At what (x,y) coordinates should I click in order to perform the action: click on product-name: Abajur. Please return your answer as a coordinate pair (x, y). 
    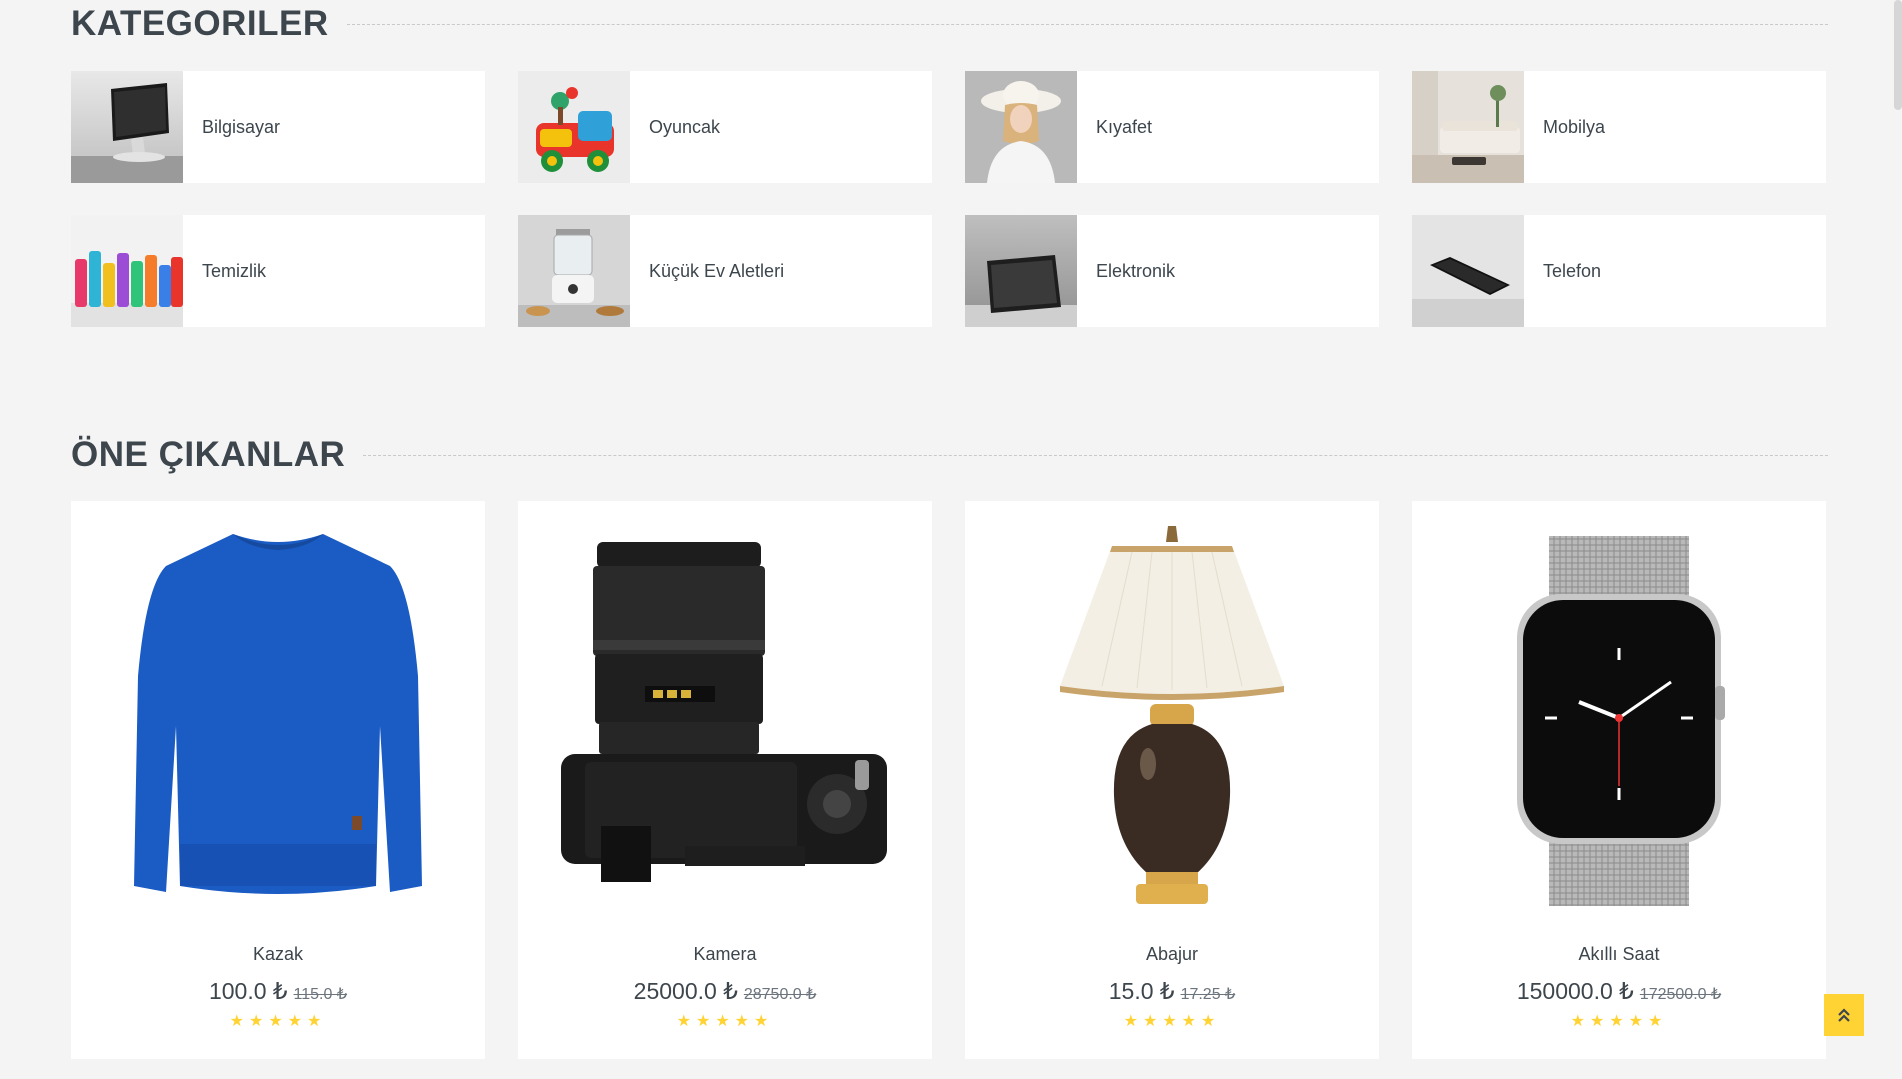
    Looking at the image, I should click on (1172, 954).